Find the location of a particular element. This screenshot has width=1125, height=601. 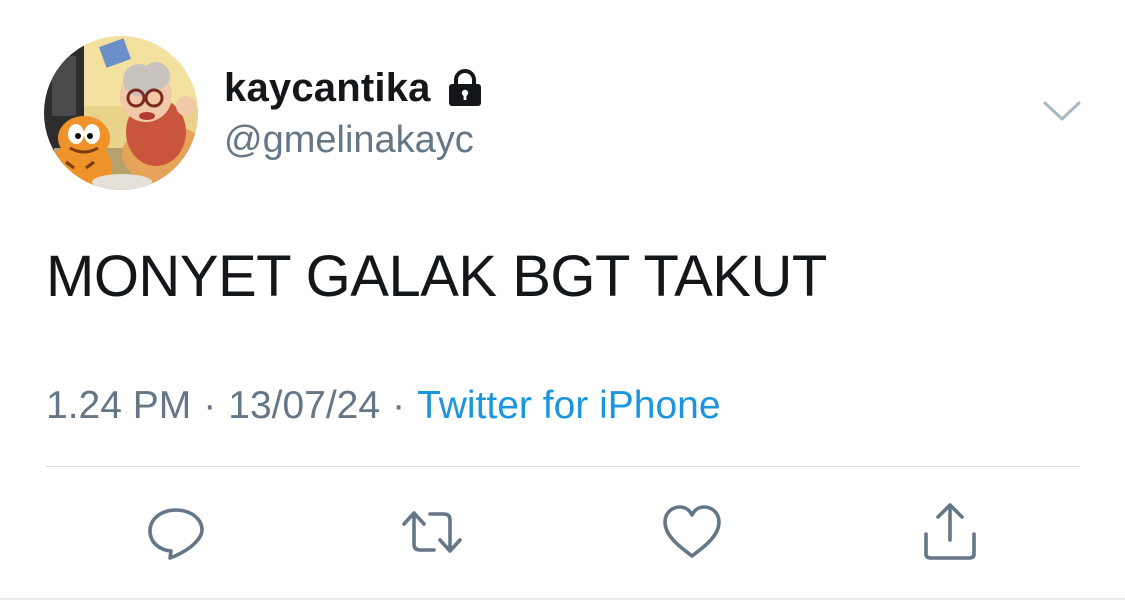

tweet-date: 13/07/24 is located at coordinates (304, 405).